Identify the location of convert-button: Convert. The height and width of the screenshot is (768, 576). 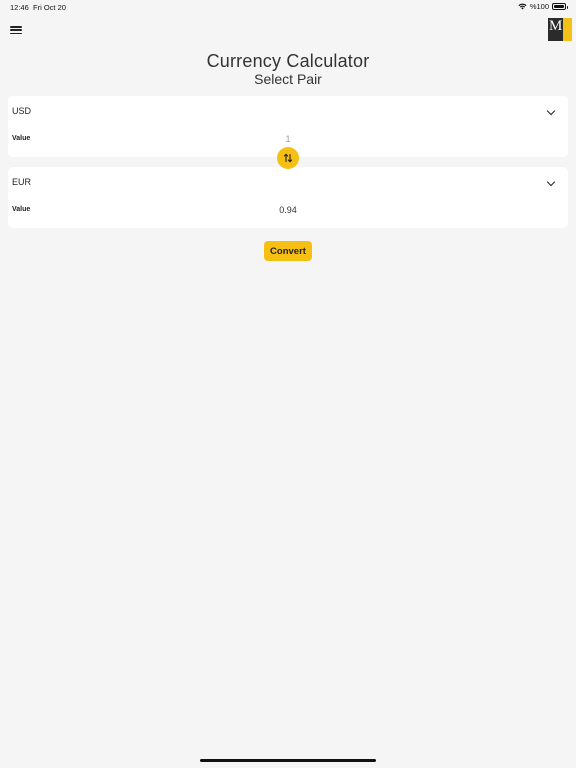
(288, 251).